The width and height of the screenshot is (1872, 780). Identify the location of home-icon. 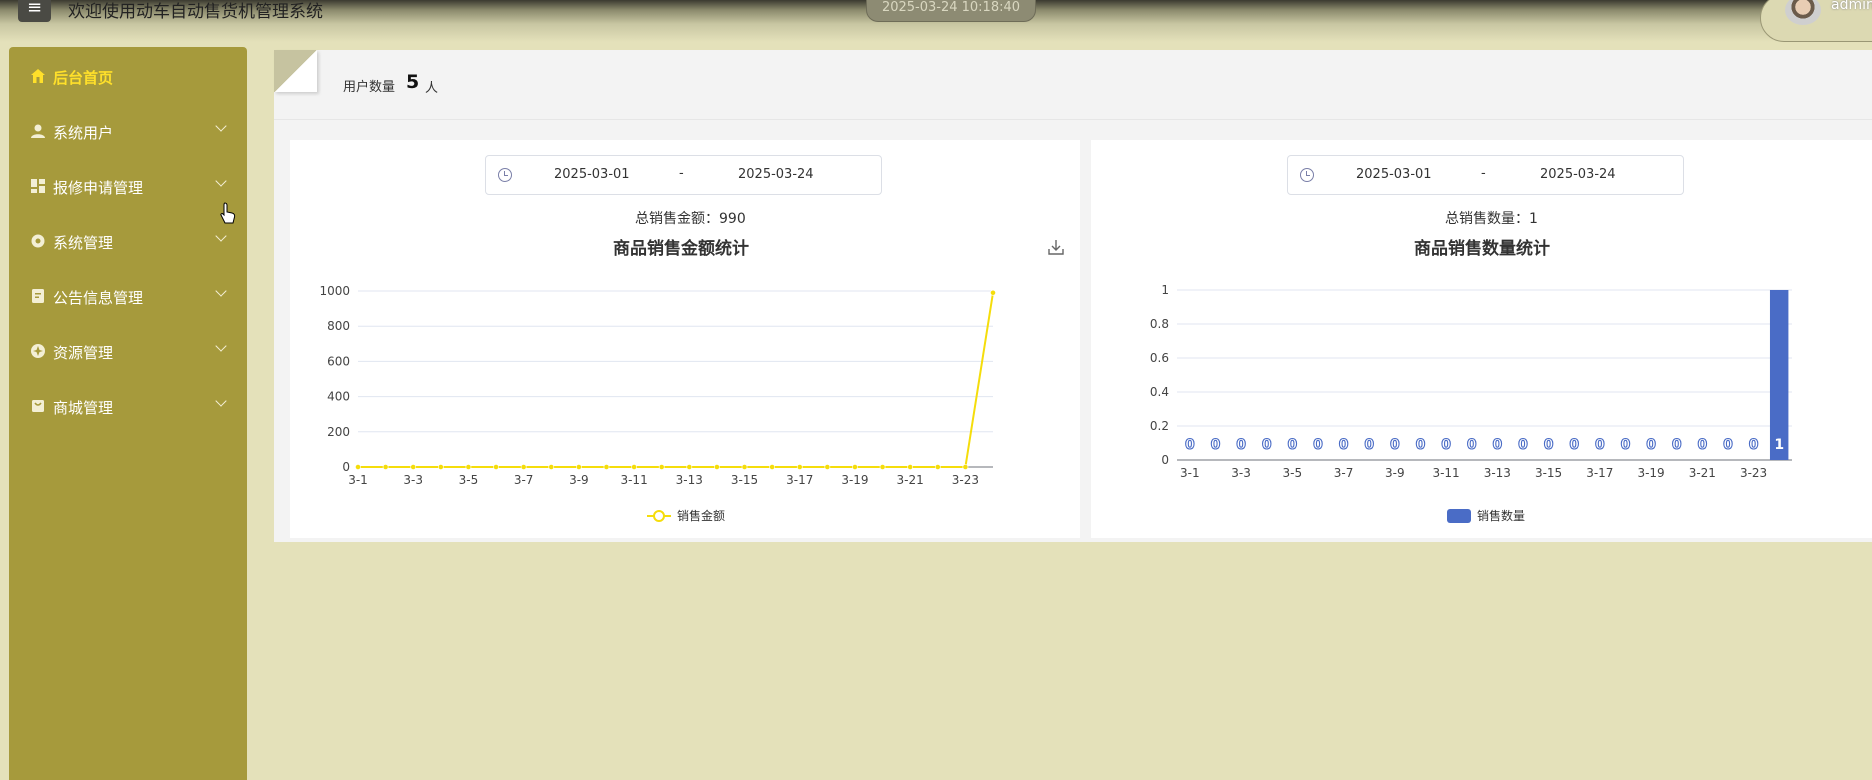
(38, 76).